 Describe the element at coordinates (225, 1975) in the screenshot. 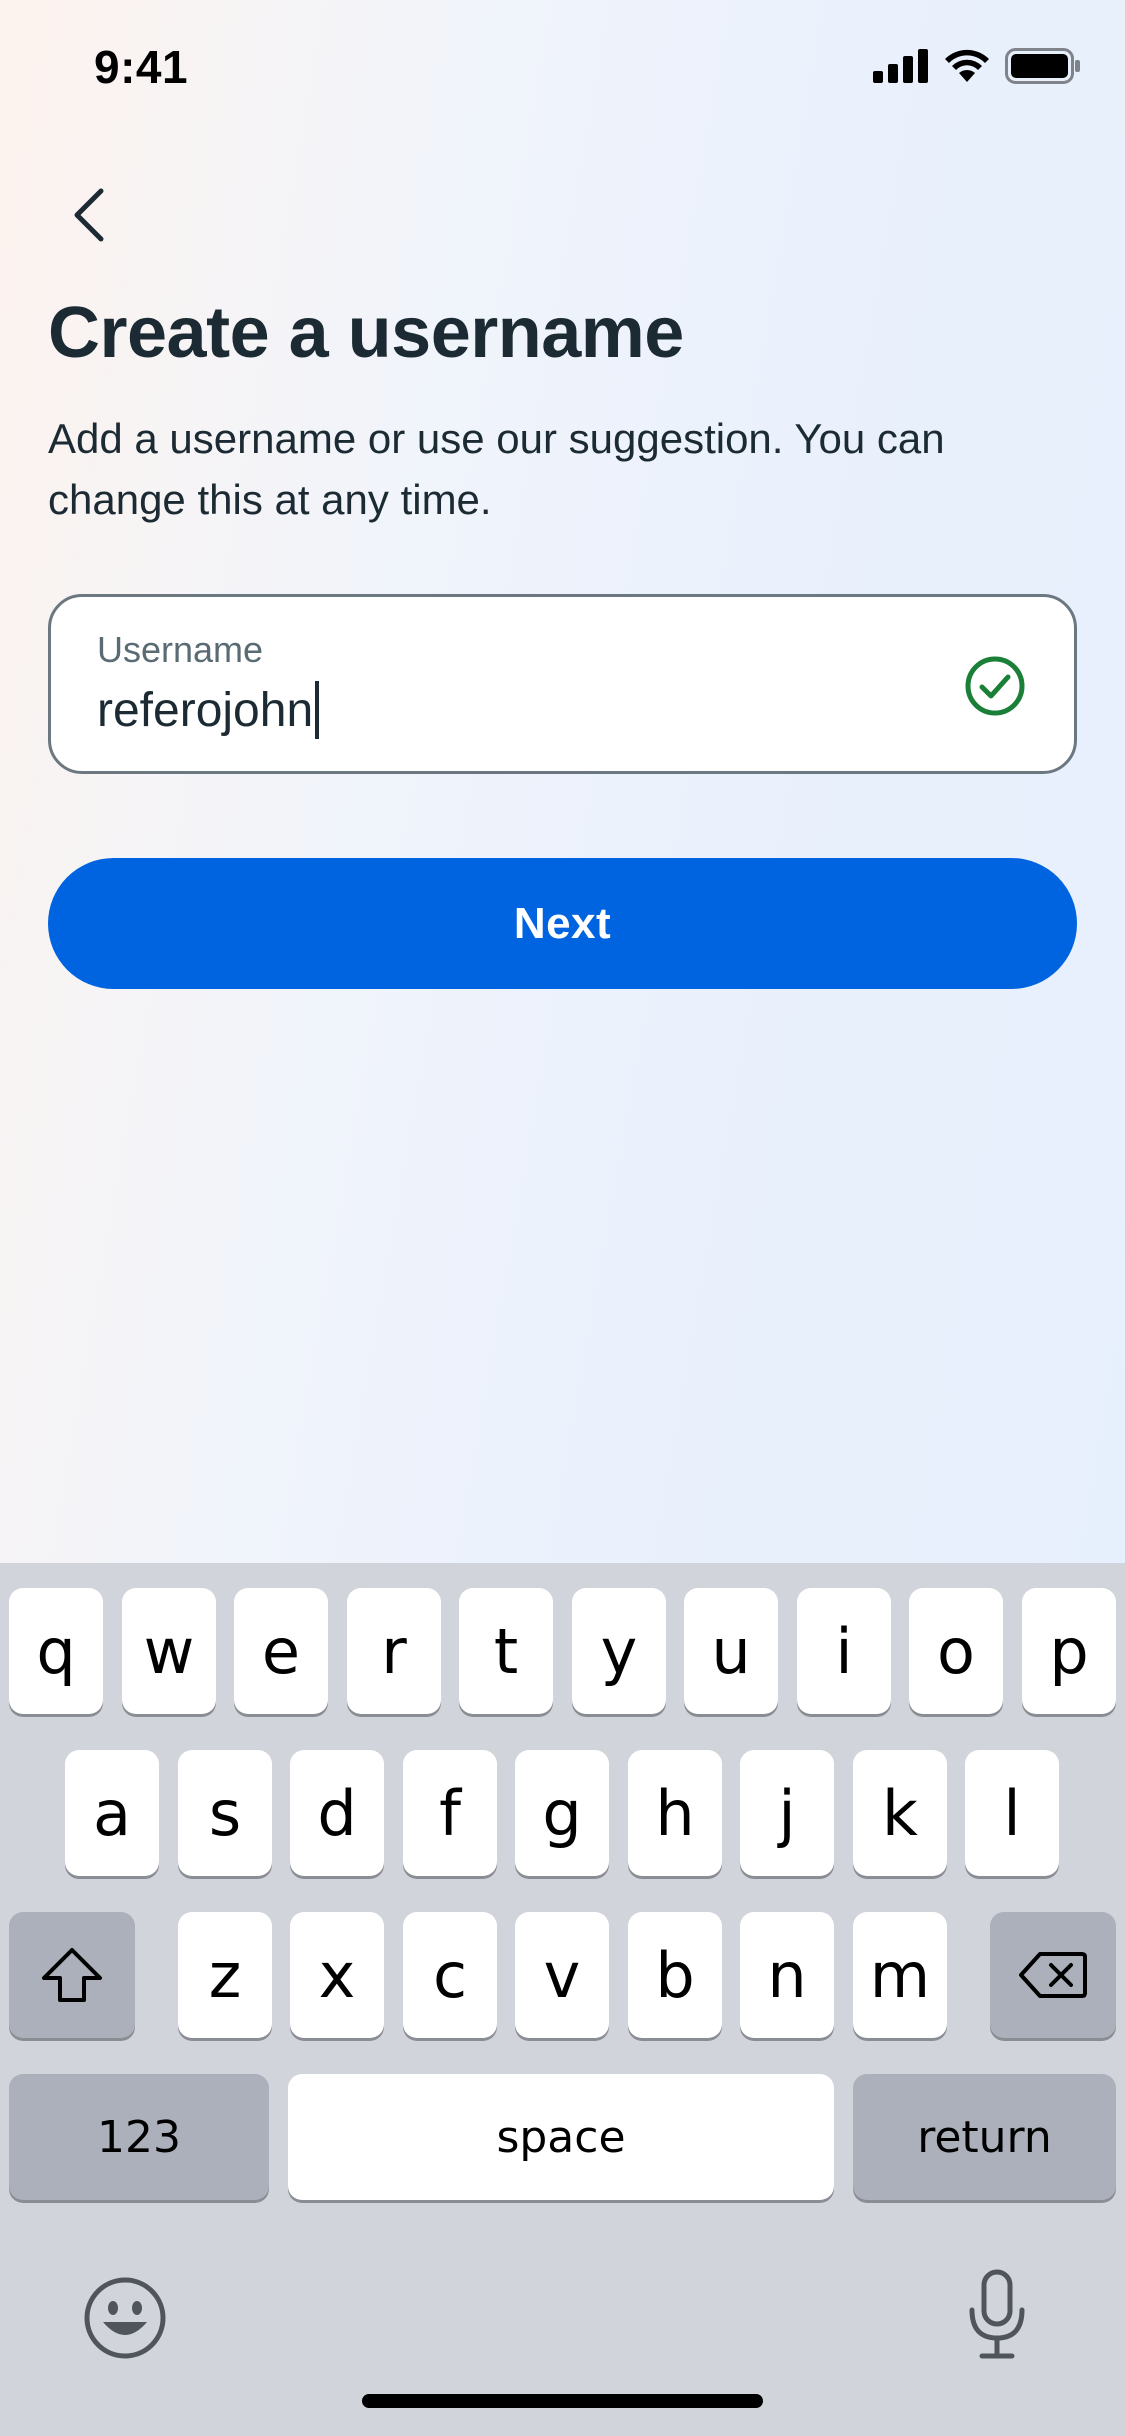

I see `key-z: z` at that location.